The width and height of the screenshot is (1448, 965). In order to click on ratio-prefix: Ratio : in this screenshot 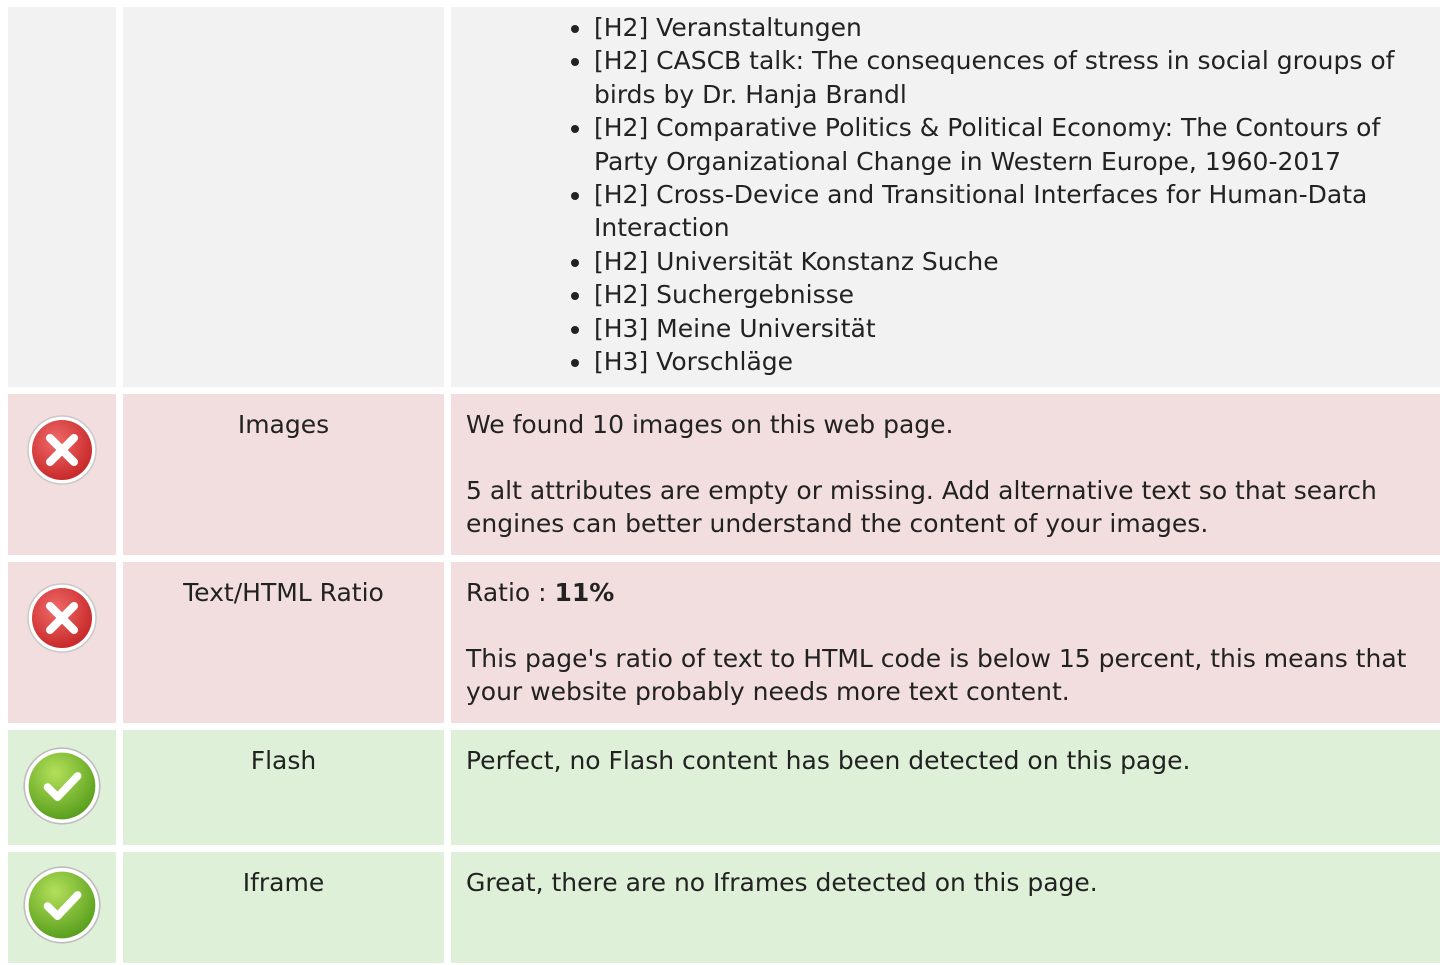, I will do `click(510, 592)`.